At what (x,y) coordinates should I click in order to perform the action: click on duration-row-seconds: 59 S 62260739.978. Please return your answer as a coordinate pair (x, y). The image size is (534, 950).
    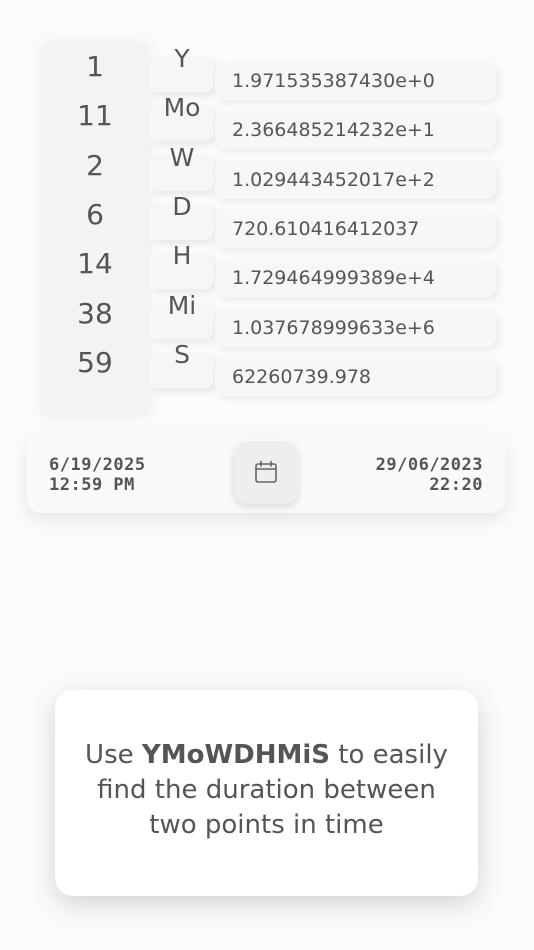
    Looking at the image, I should click on (267, 367).